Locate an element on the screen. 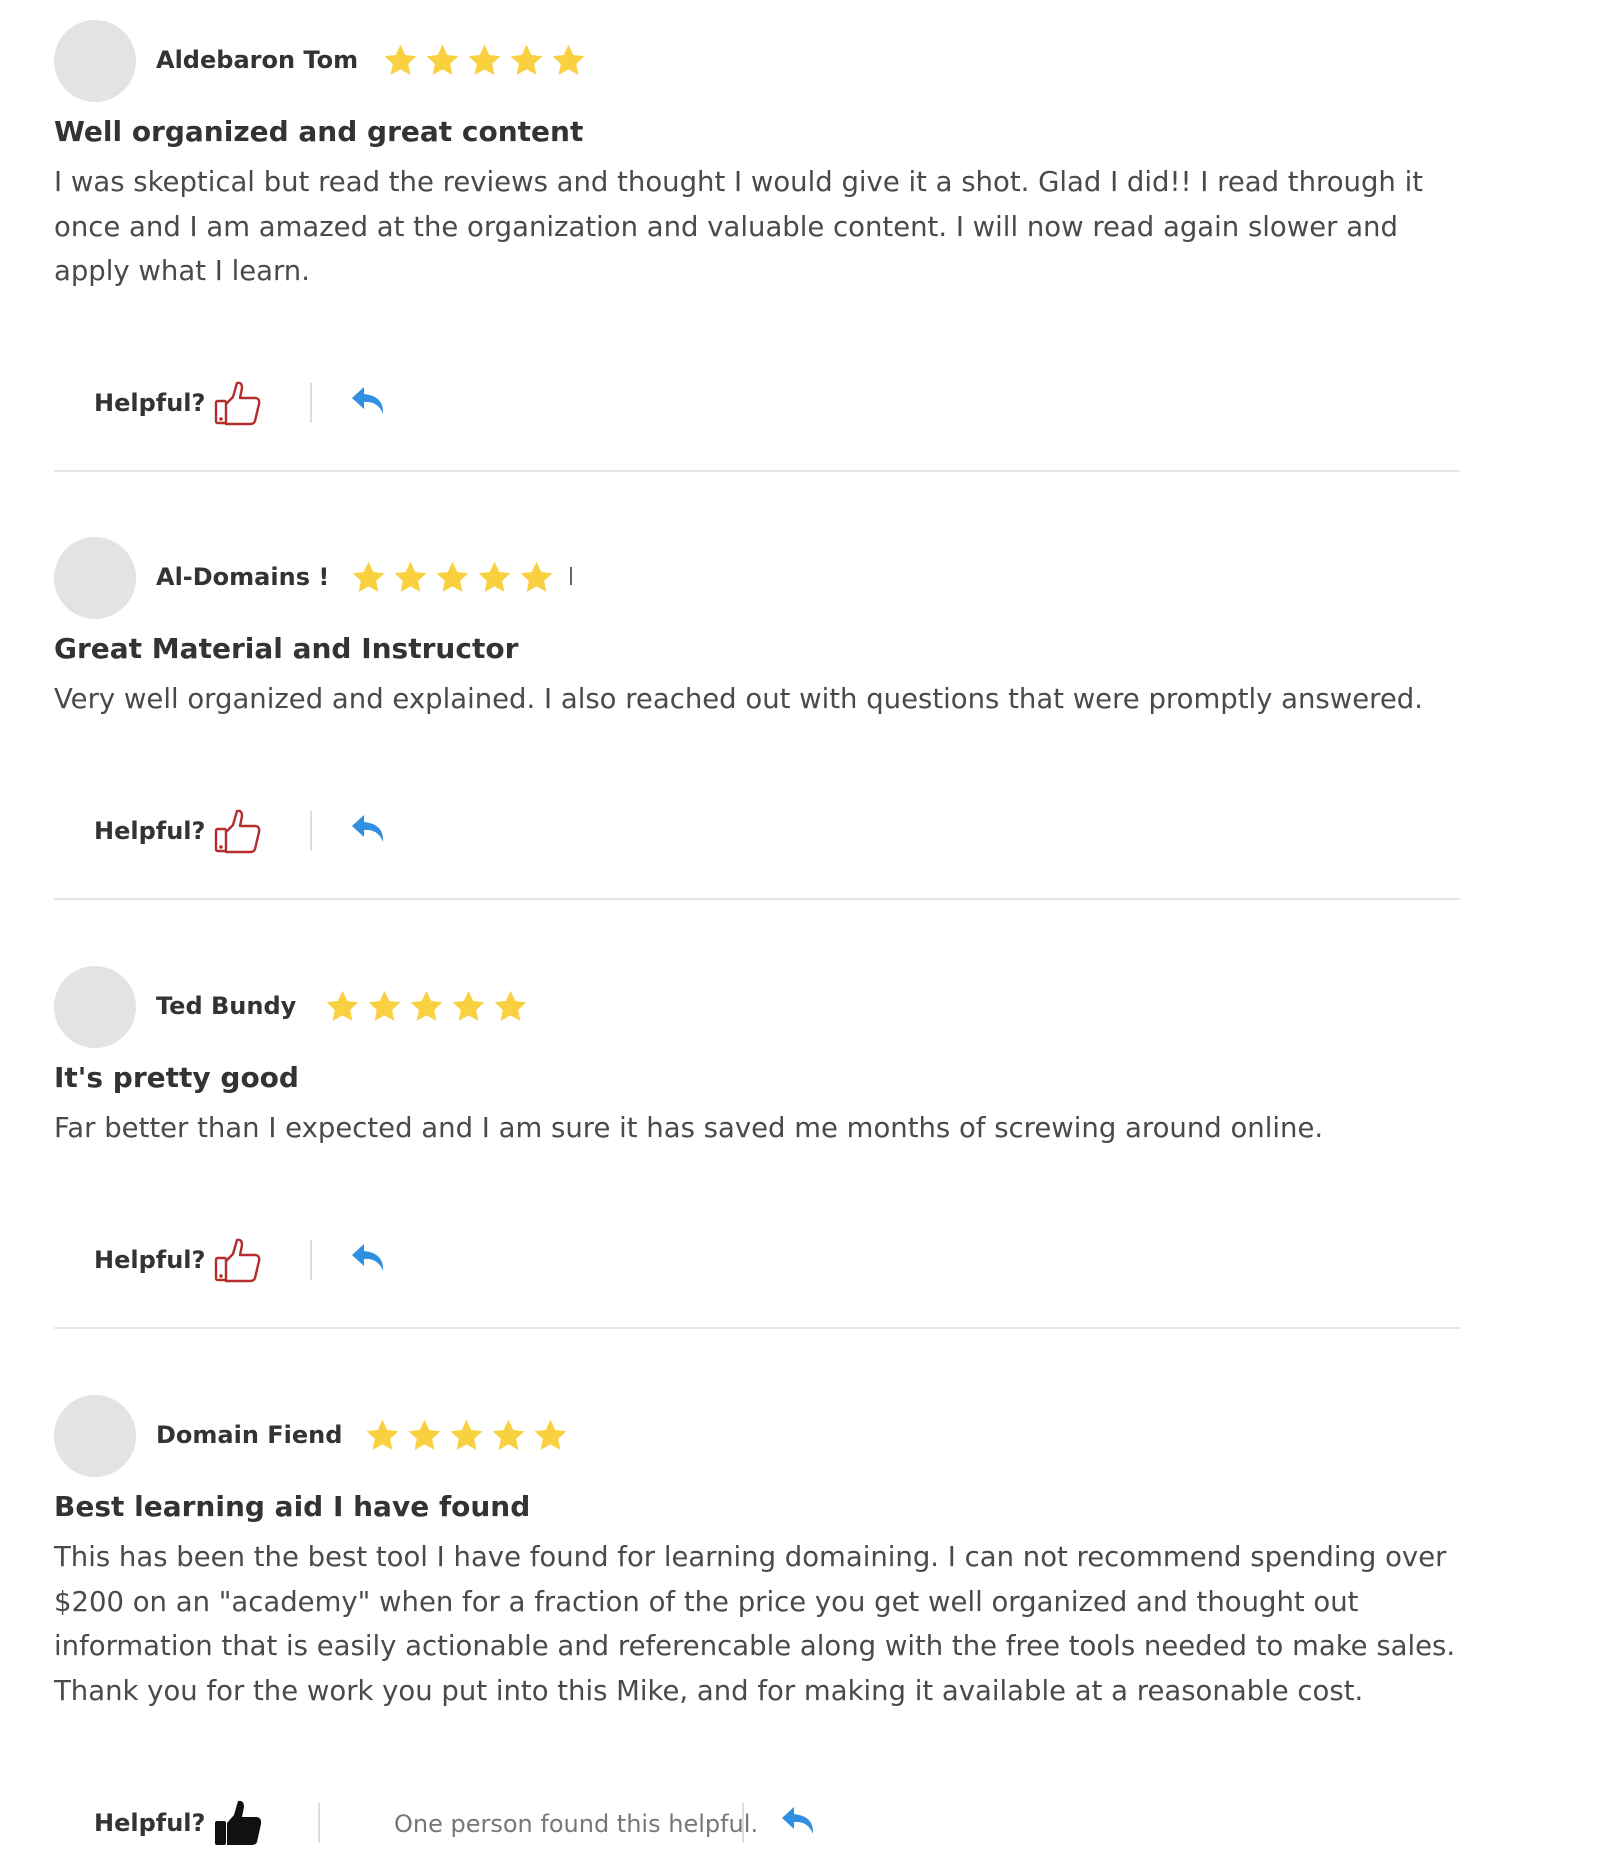 The image size is (1616, 1854). helpful-row: Helpful? One person found this helpful. is located at coordinates (694, 1823).